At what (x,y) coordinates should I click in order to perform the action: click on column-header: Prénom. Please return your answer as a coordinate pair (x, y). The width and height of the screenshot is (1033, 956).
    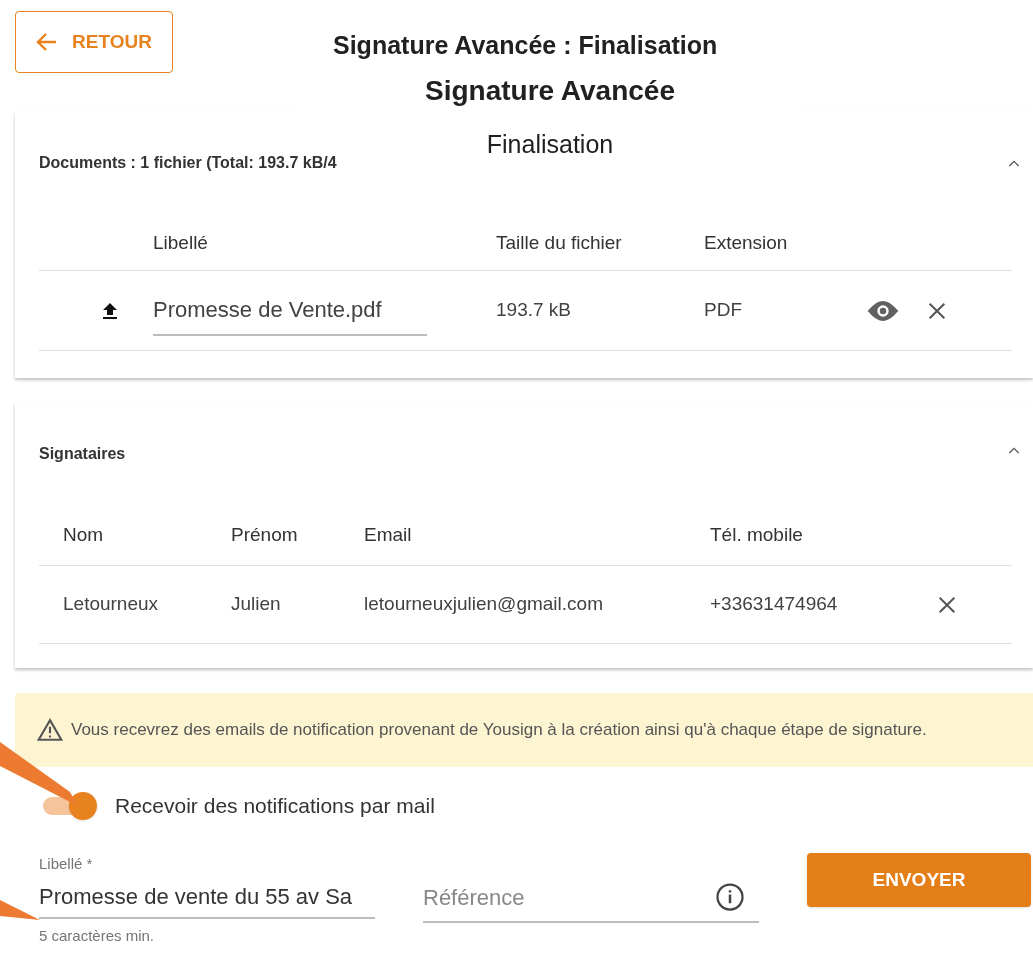
    Looking at the image, I should click on (265, 534).